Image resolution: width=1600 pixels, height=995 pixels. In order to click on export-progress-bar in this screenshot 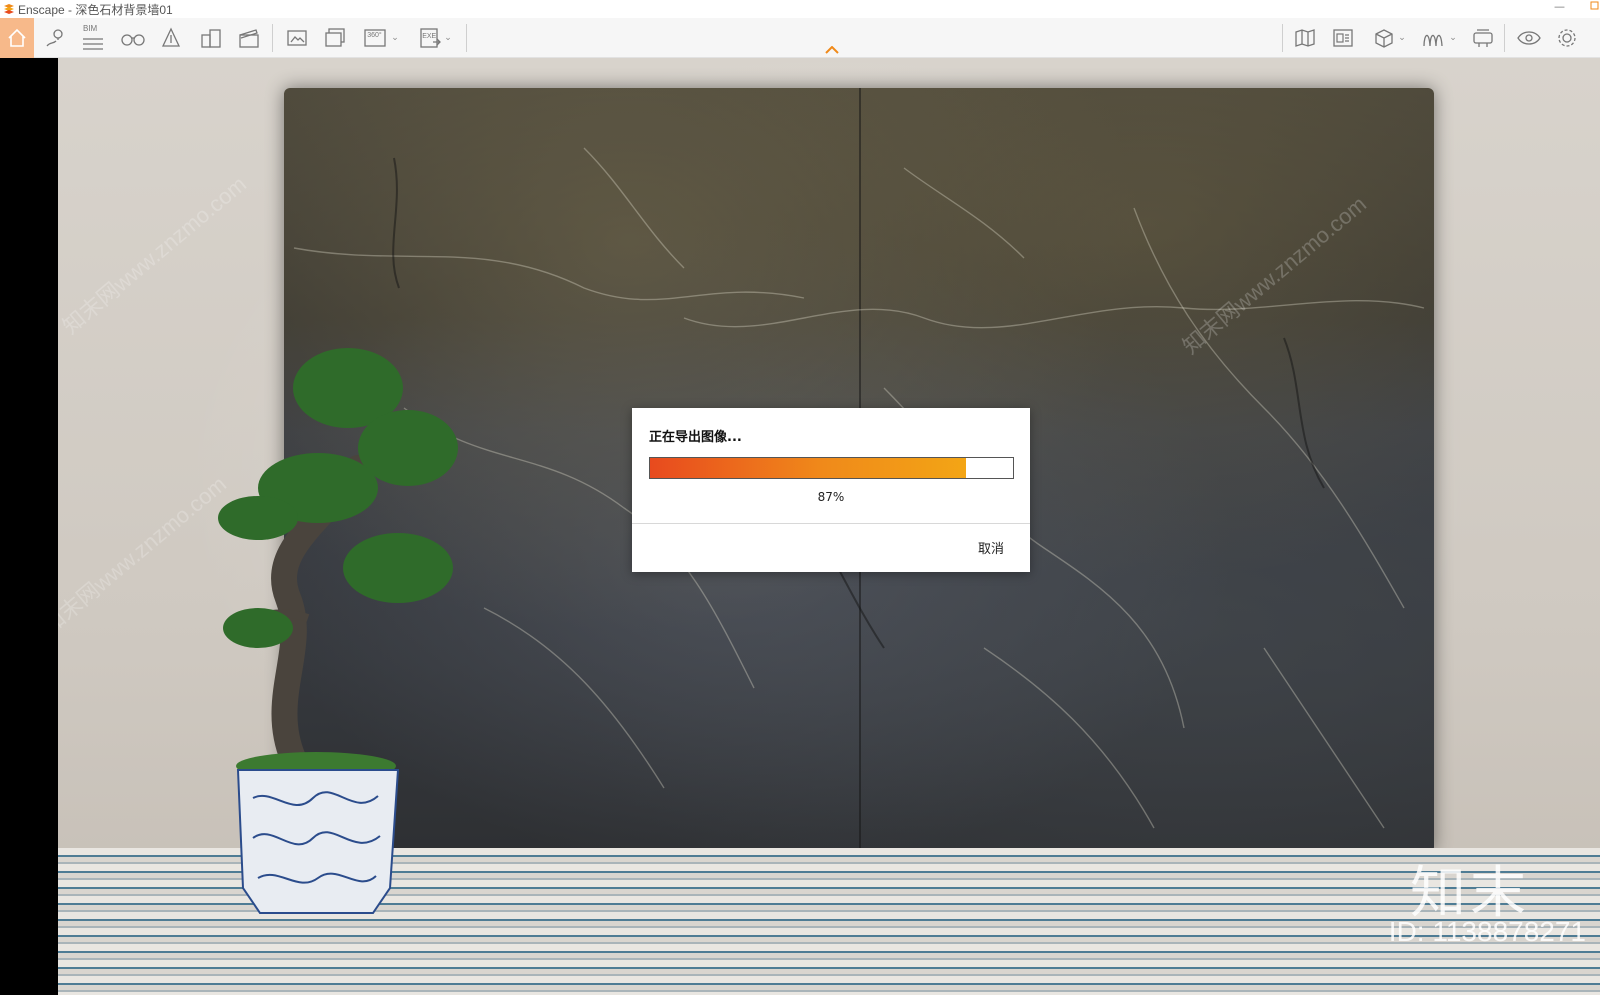, I will do `click(831, 468)`.